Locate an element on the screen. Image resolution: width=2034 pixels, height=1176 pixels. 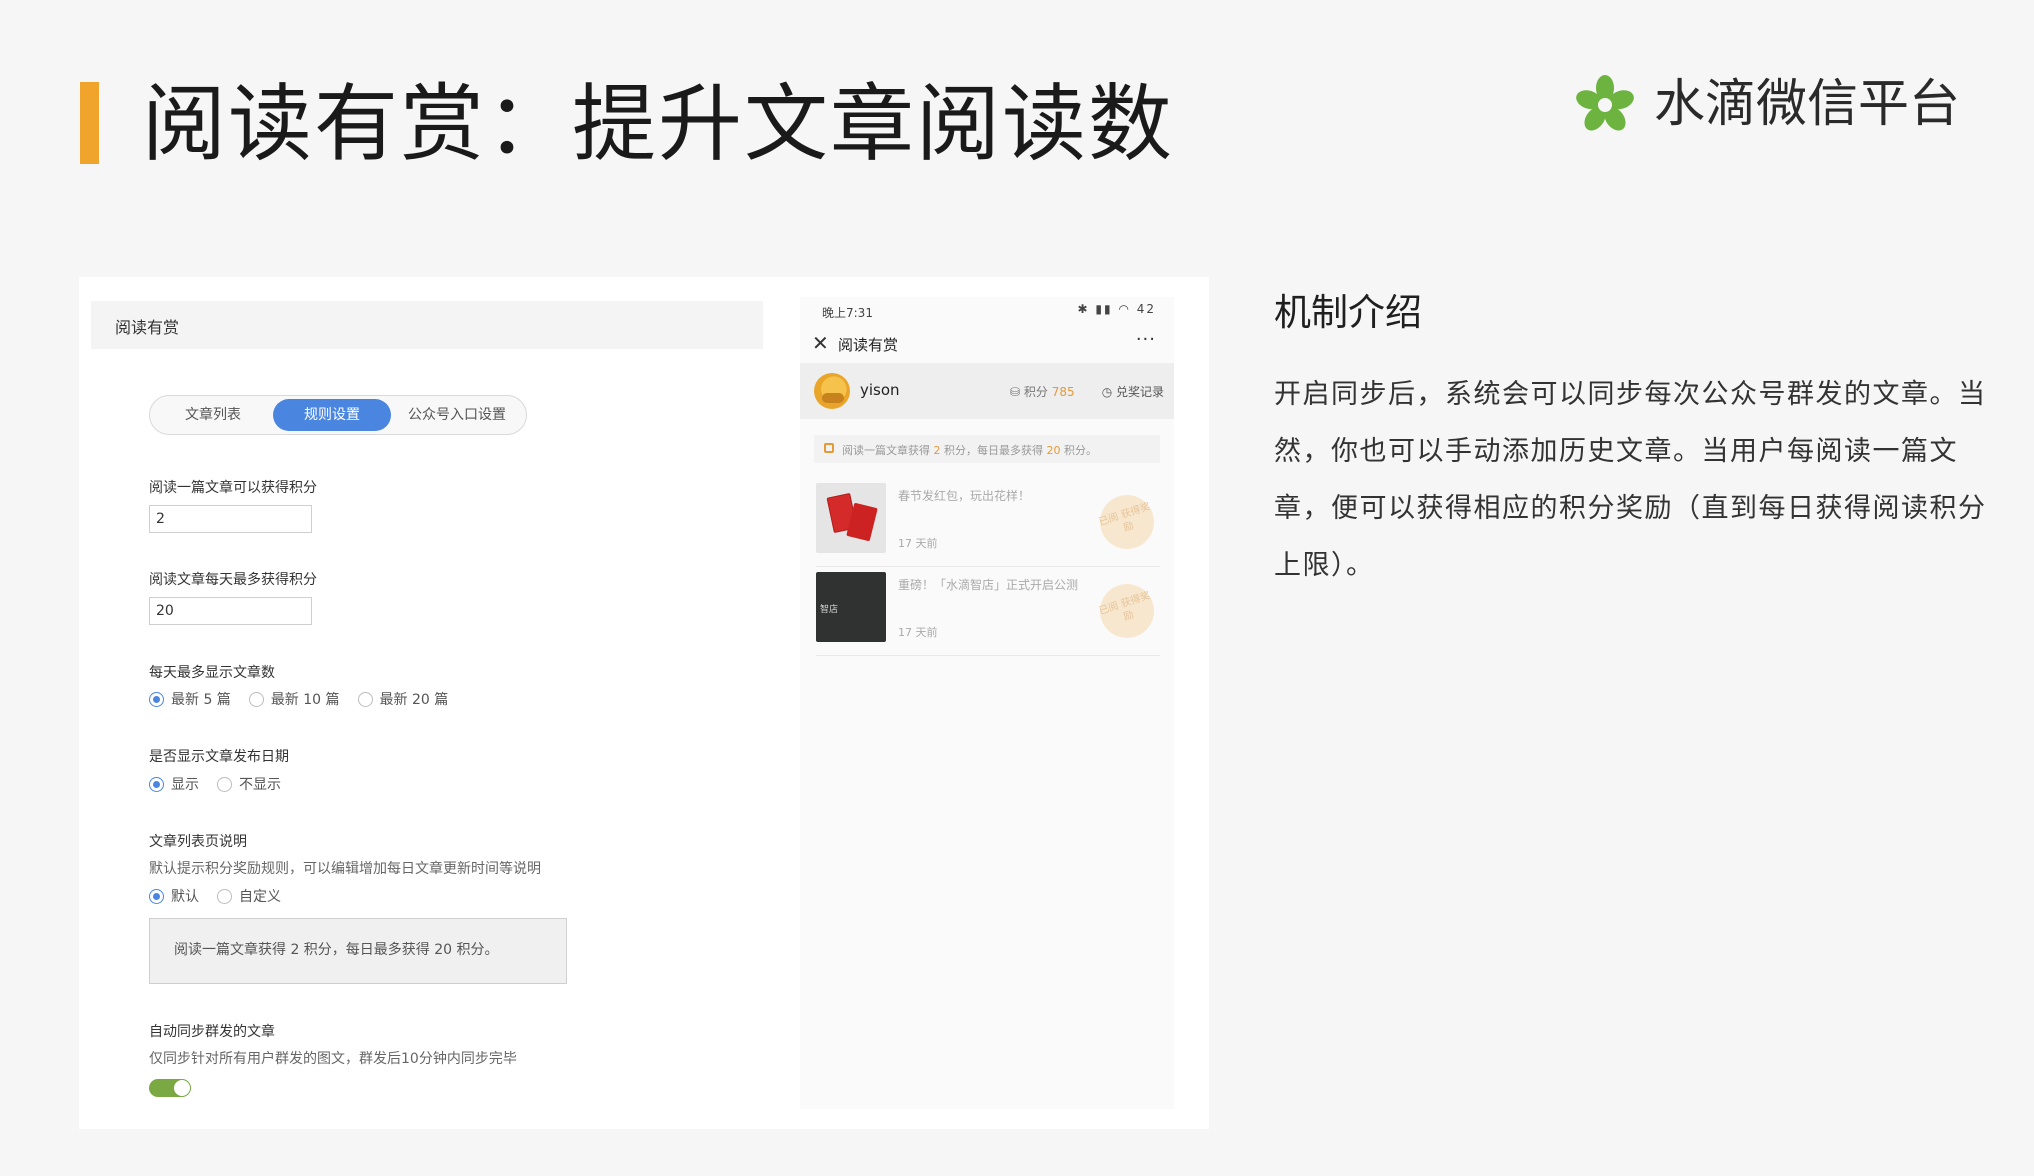
auto-sync-toggle is located at coordinates (170, 1088).